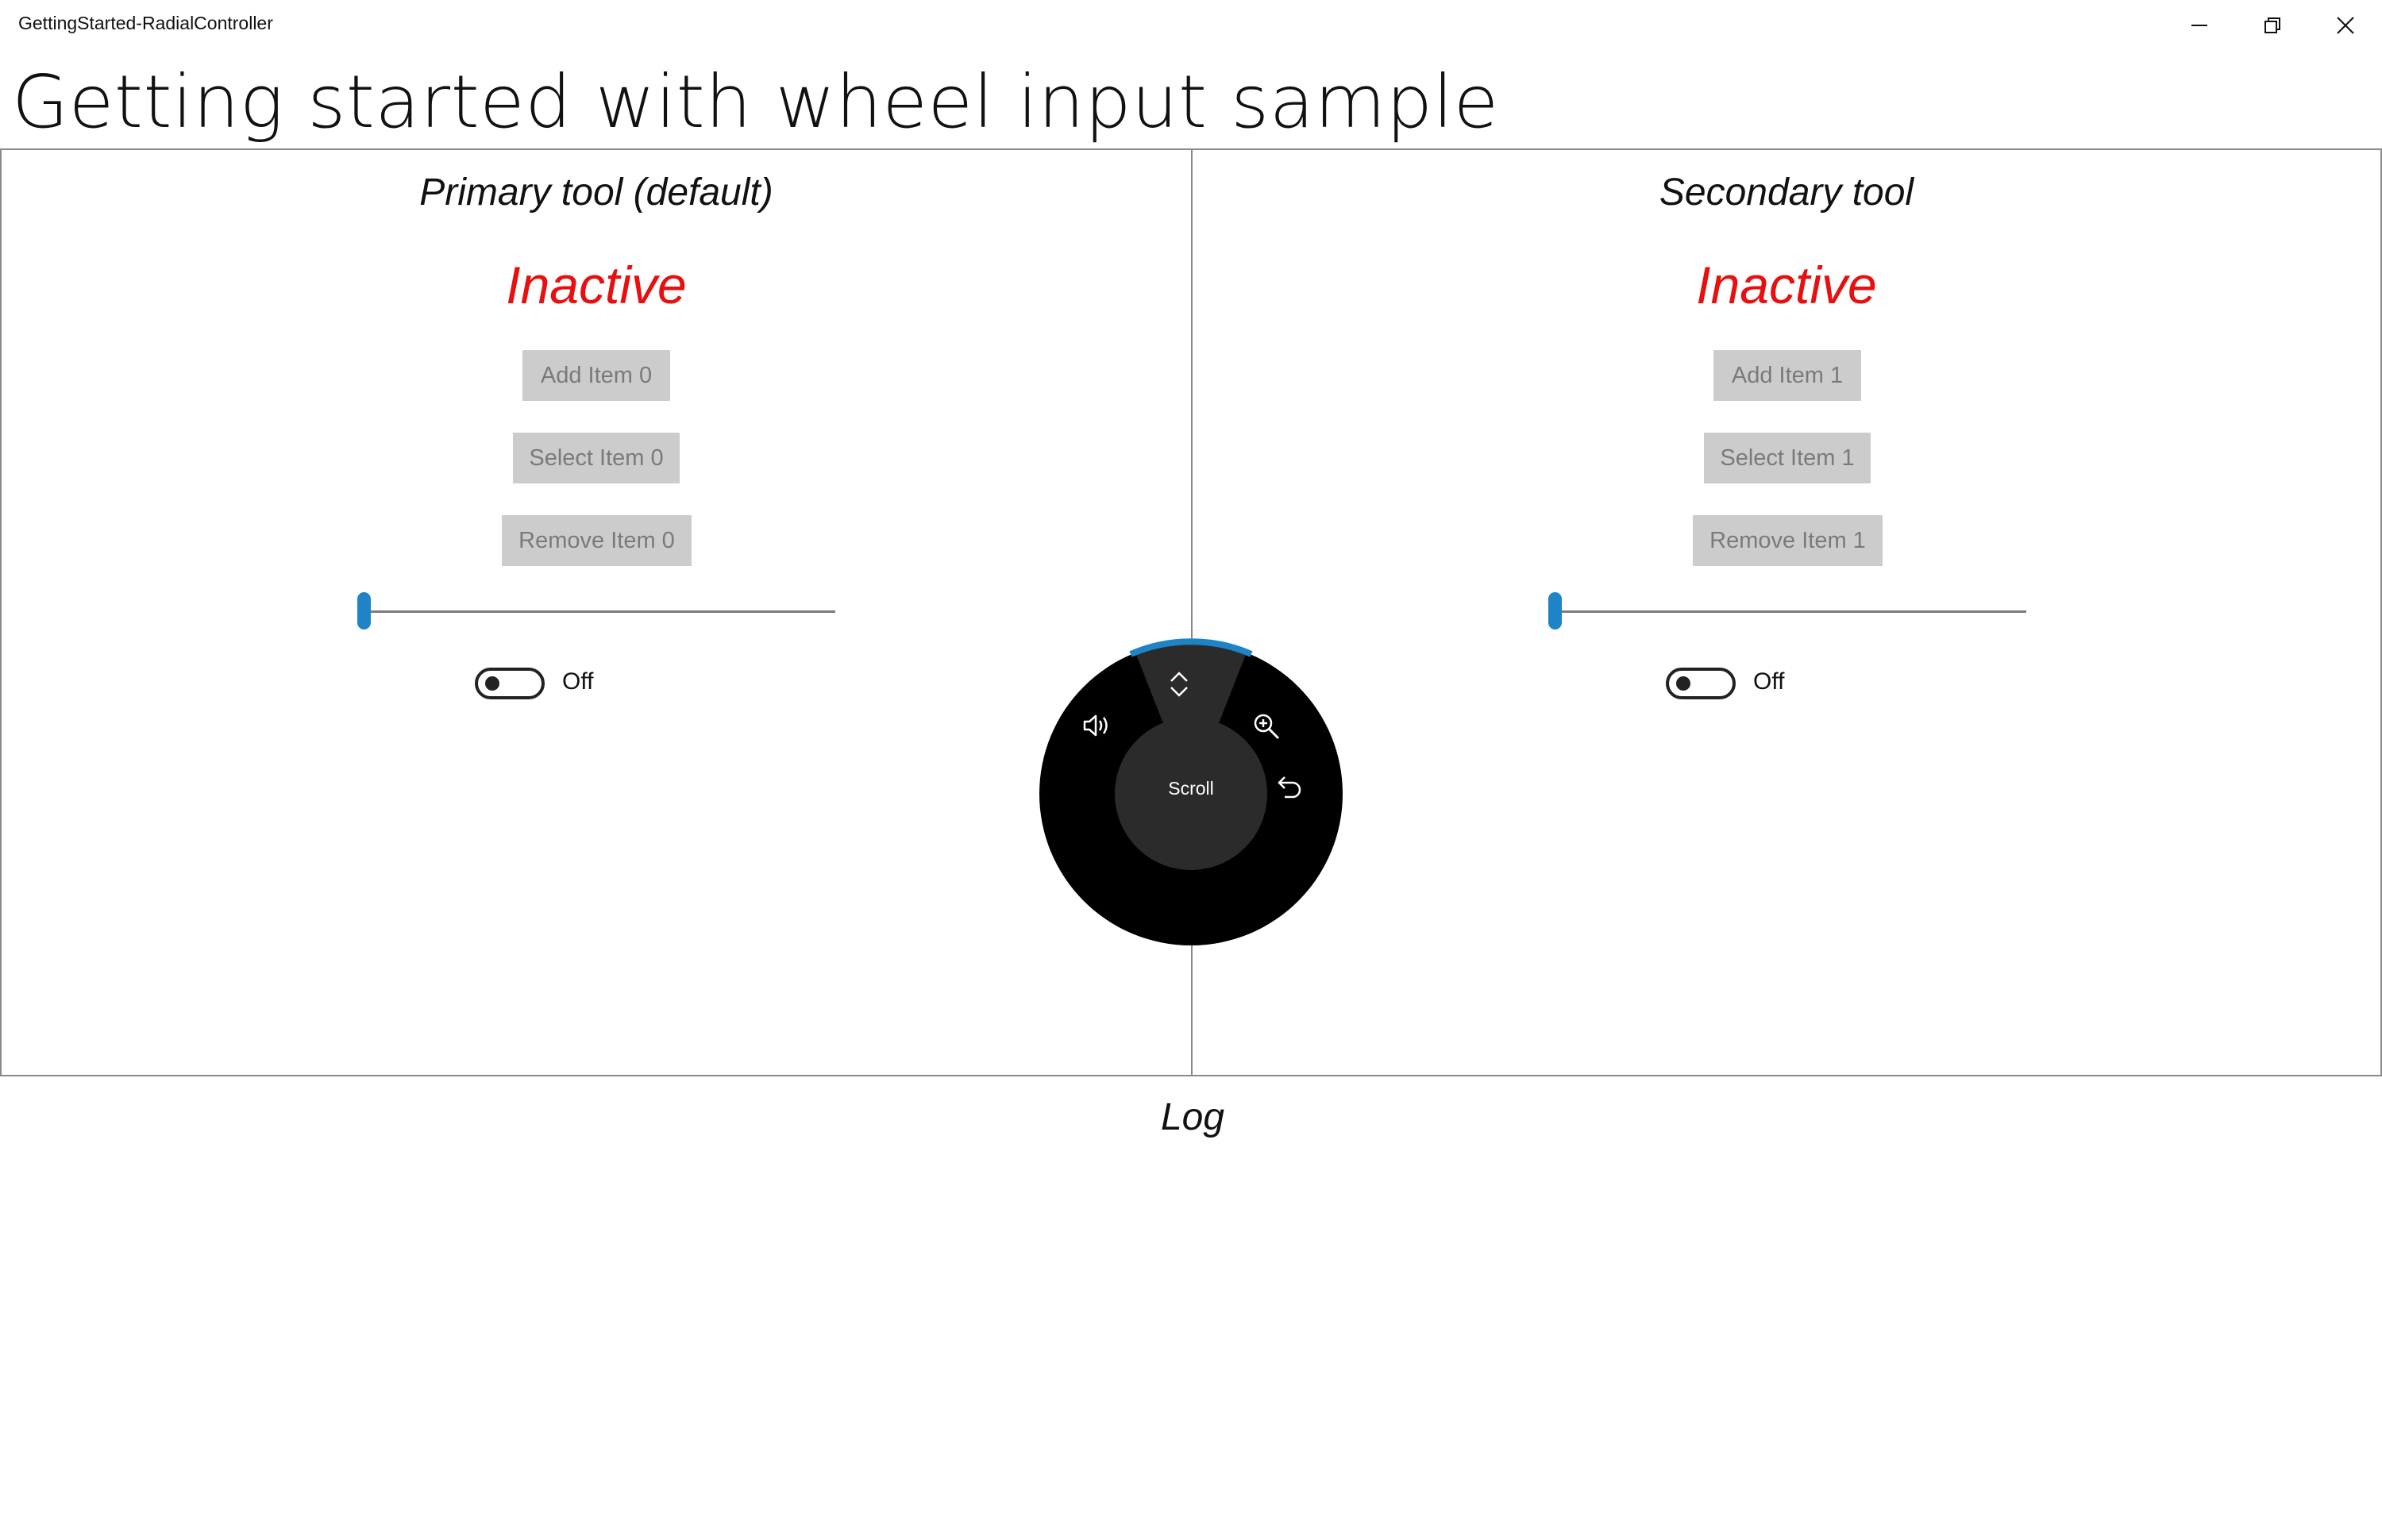  What do you see at coordinates (1769, 681) in the screenshot?
I see `secondary-toggle-label: Off` at bounding box center [1769, 681].